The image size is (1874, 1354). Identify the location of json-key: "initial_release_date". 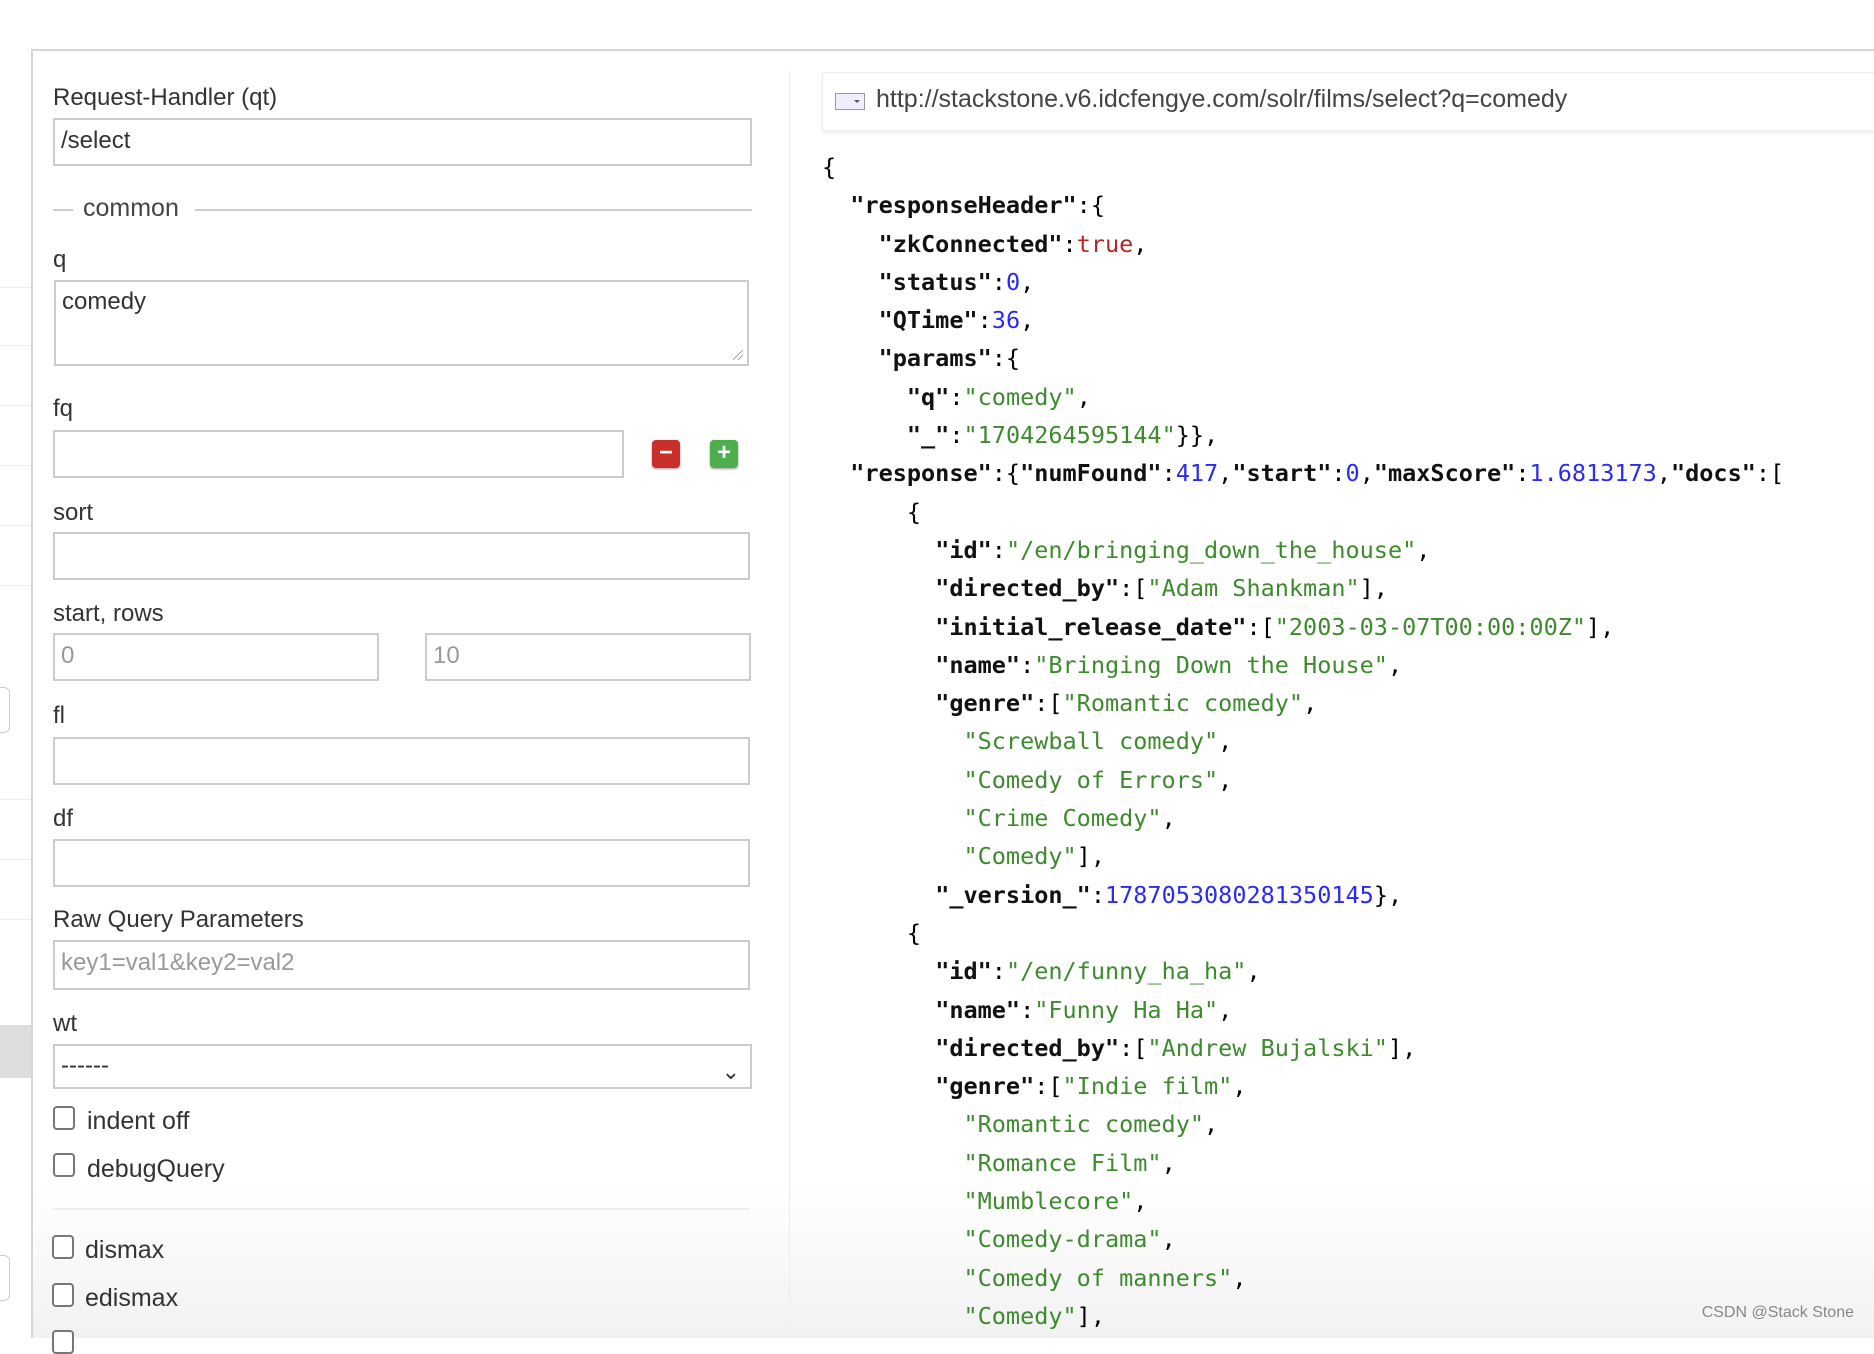
(1091, 626).